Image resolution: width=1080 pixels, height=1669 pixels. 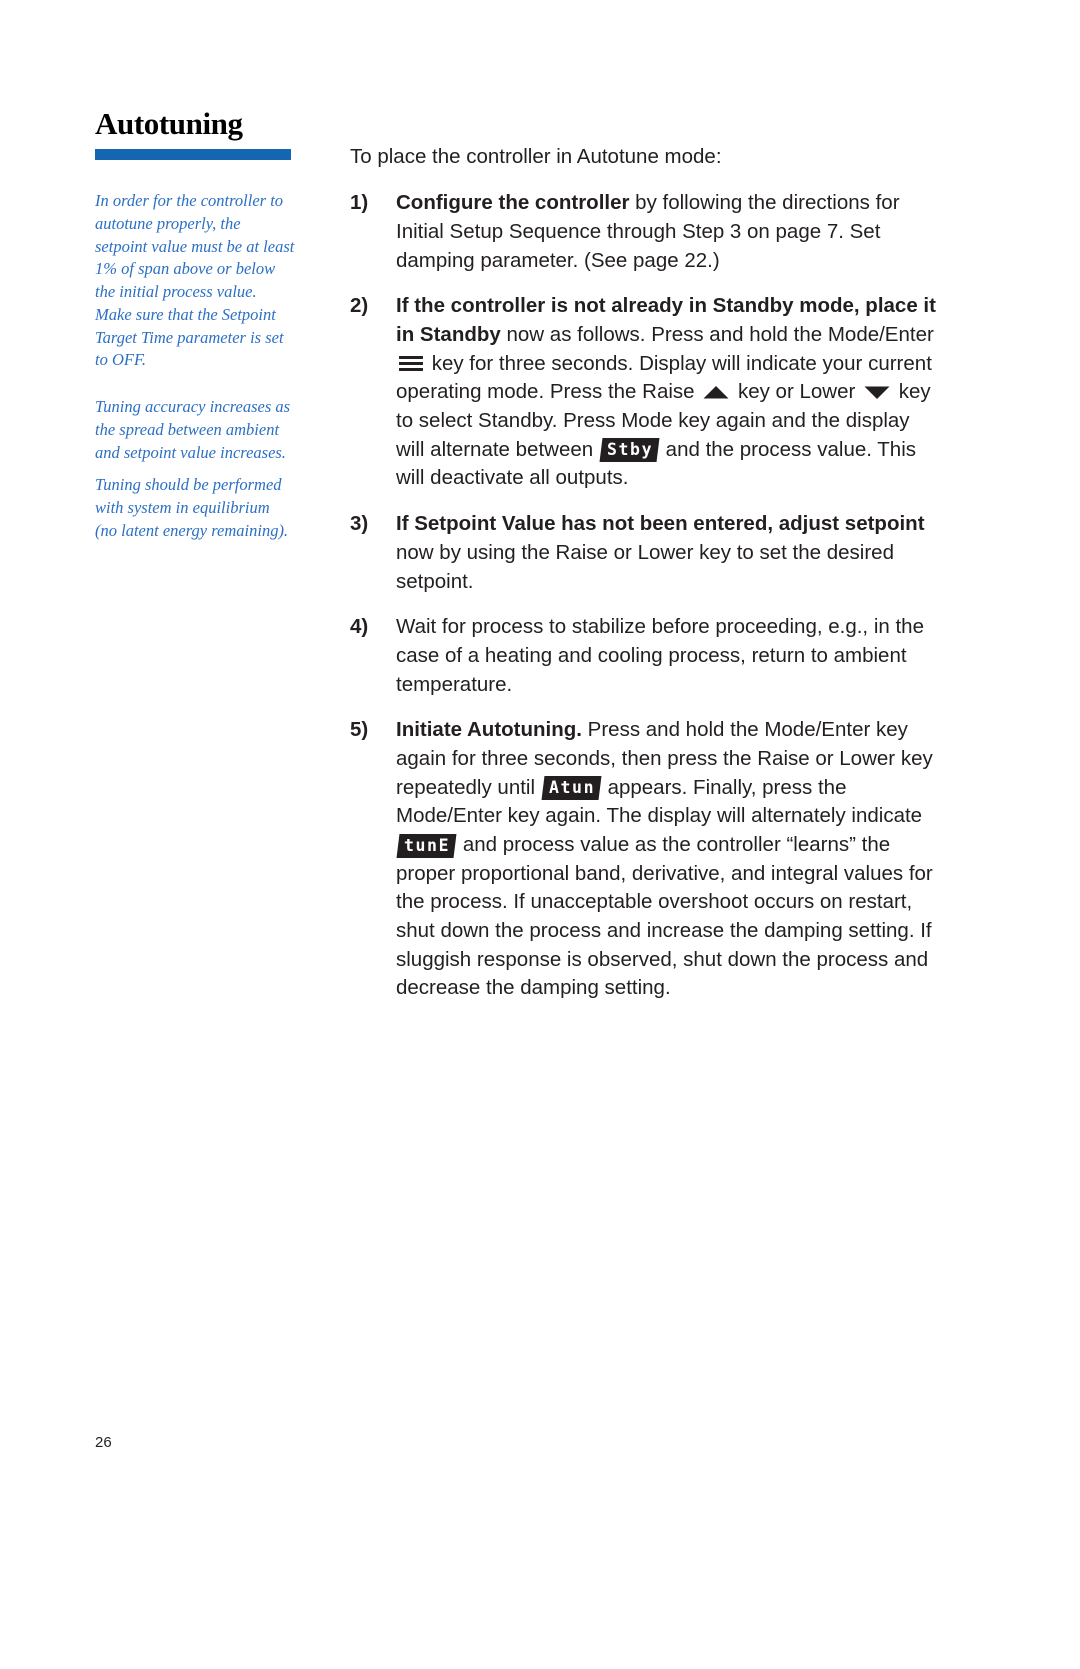 What do you see at coordinates (359, 627) in the screenshot?
I see `step-number-4: 4)` at bounding box center [359, 627].